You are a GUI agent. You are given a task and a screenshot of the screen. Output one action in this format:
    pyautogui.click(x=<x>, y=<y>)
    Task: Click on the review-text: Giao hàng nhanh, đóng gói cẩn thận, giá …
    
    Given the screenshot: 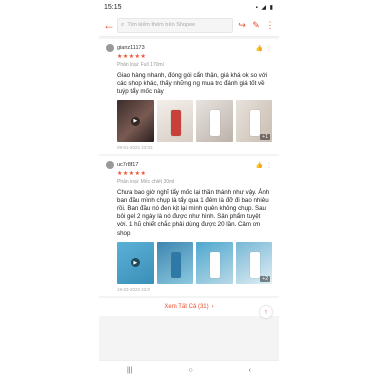 What is the action you would take?
    pyautogui.click(x=192, y=84)
    